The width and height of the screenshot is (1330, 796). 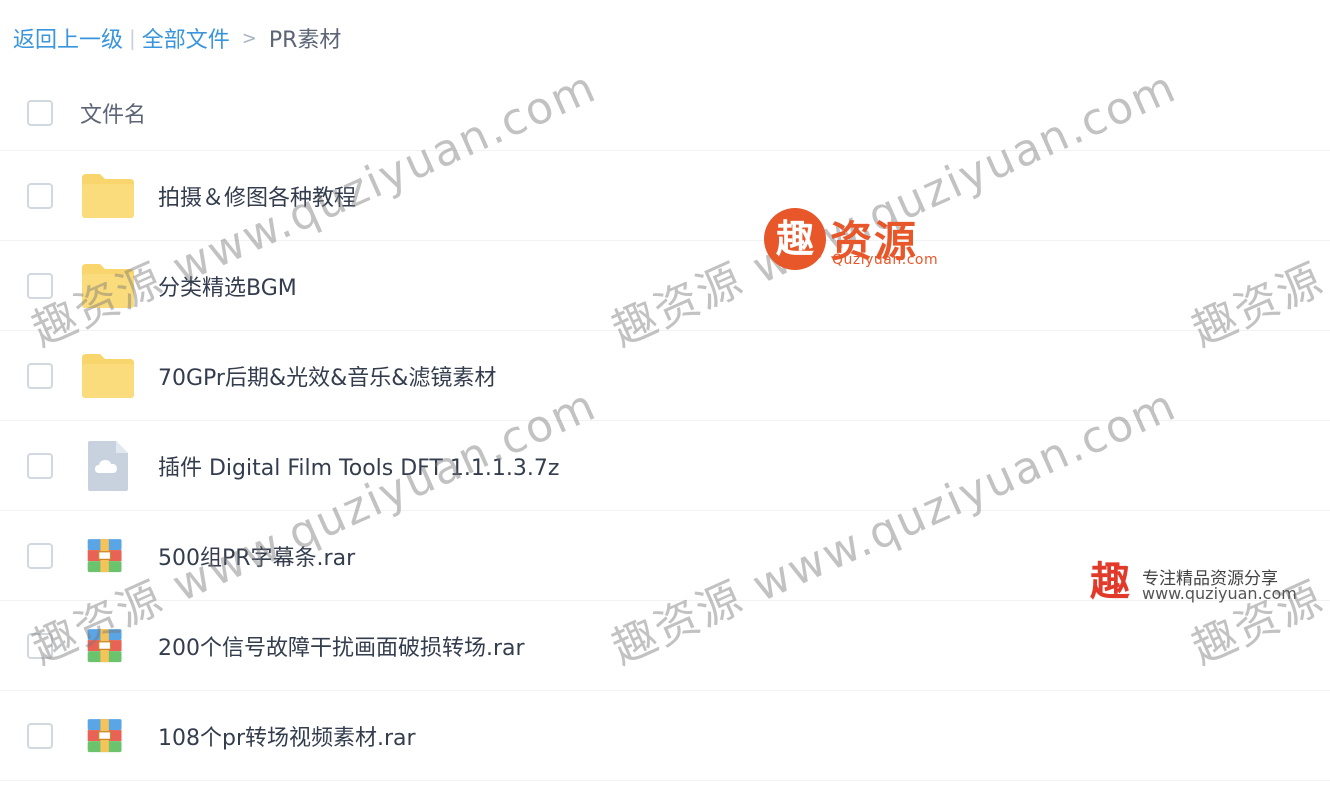 What do you see at coordinates (665, 286) in the screenshot?
I see `file-row: 分类精选BGM` at bounding box center [665, 286].